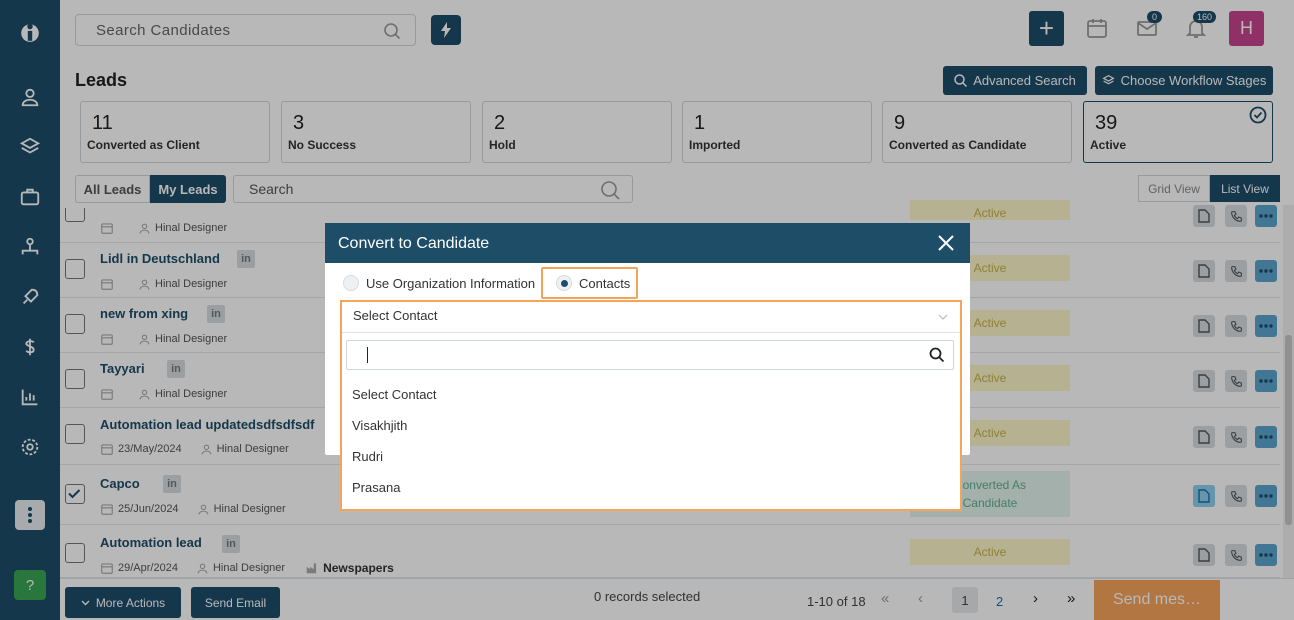 This screenshot has width=1294, height=620. I want to click on radio-button, so click(351, 283).